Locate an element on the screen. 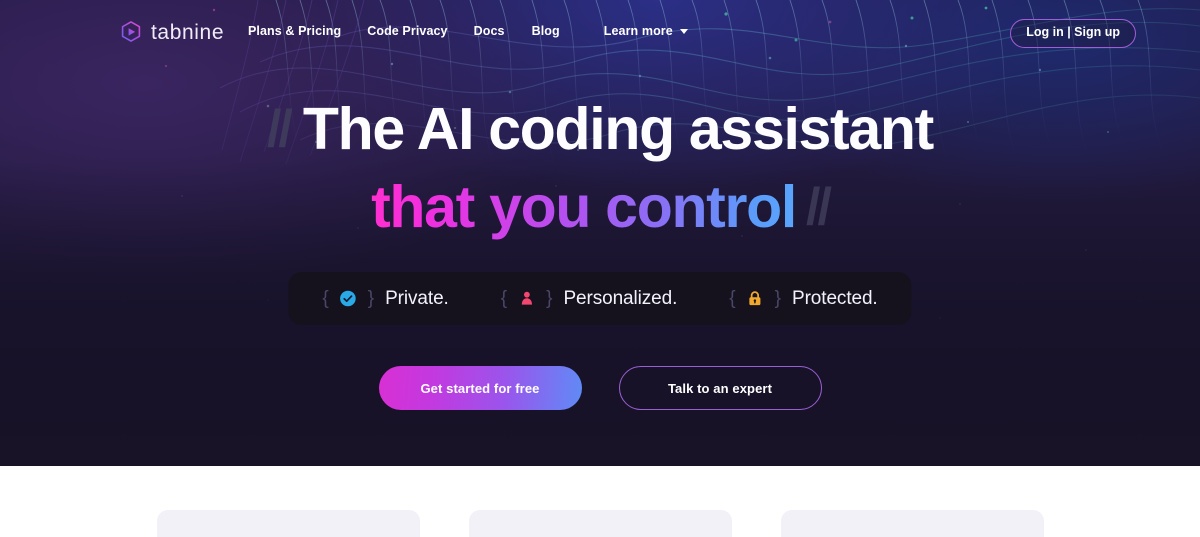 This screenshot has width=1200, height=537. feature-label-protected: Protected. is located at coordinates (835, 298).